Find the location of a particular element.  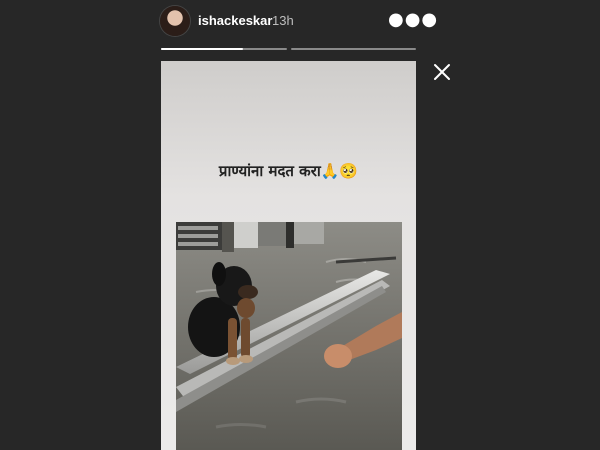

more-options-icon: ●●● is located at coordinates (412, 20).